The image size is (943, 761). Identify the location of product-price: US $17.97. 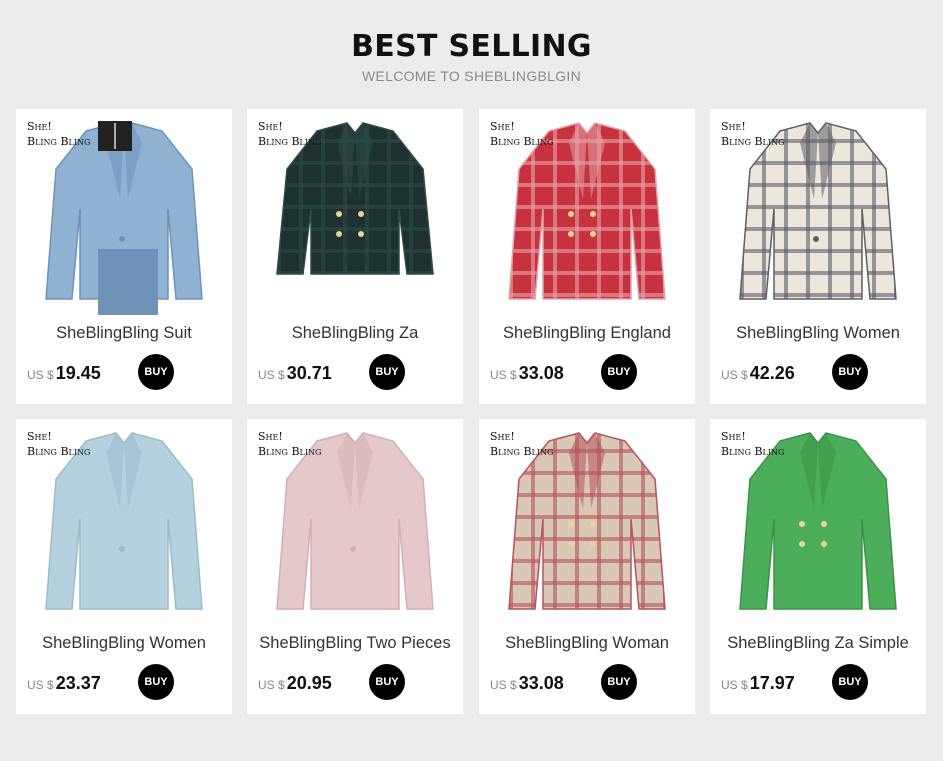
(758, 683).